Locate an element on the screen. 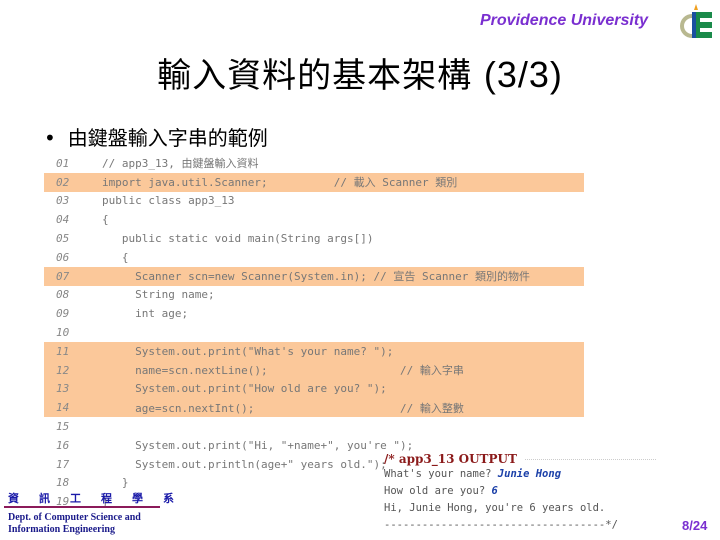  slide-title: 輸入資料的基本架構 (3/3) is located at coordinates (360, 72).